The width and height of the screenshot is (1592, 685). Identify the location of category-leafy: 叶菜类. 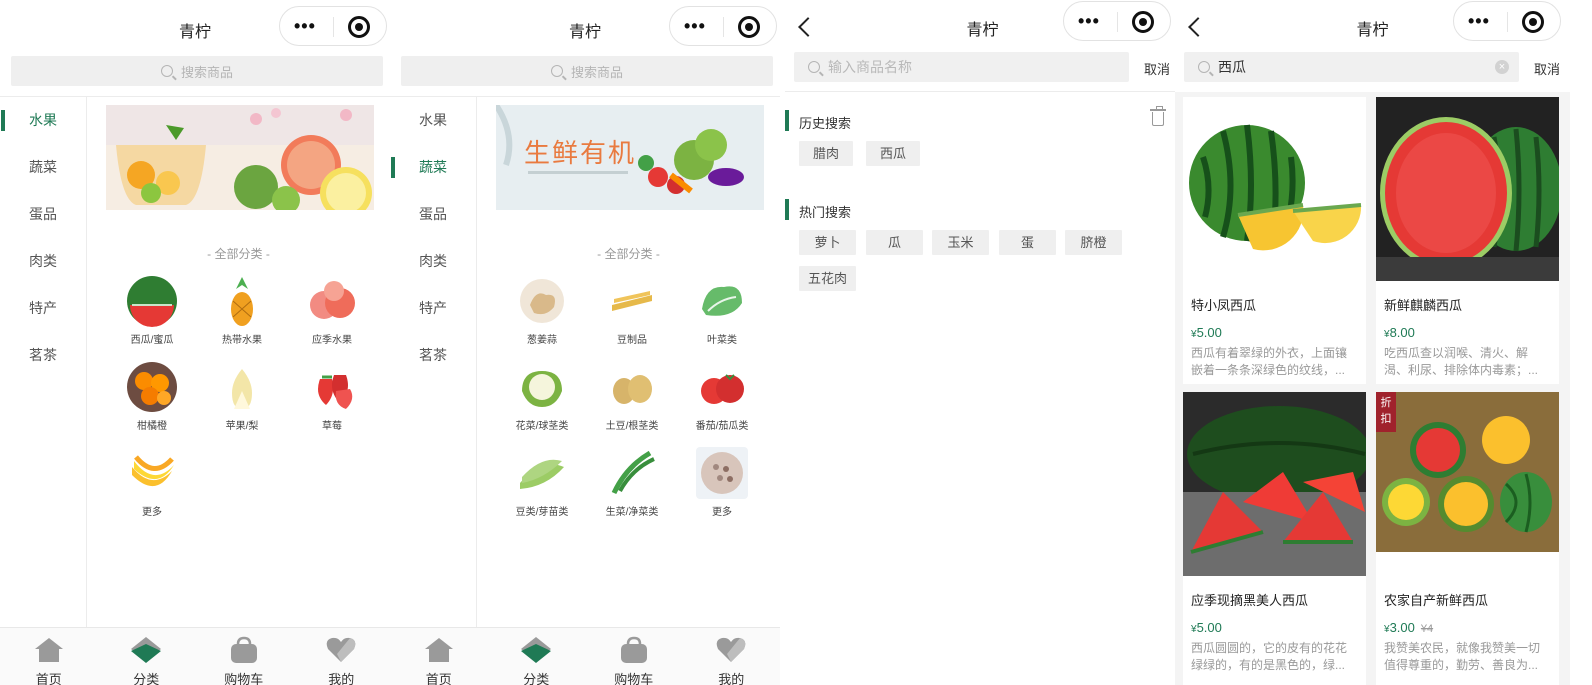
(722, 310).